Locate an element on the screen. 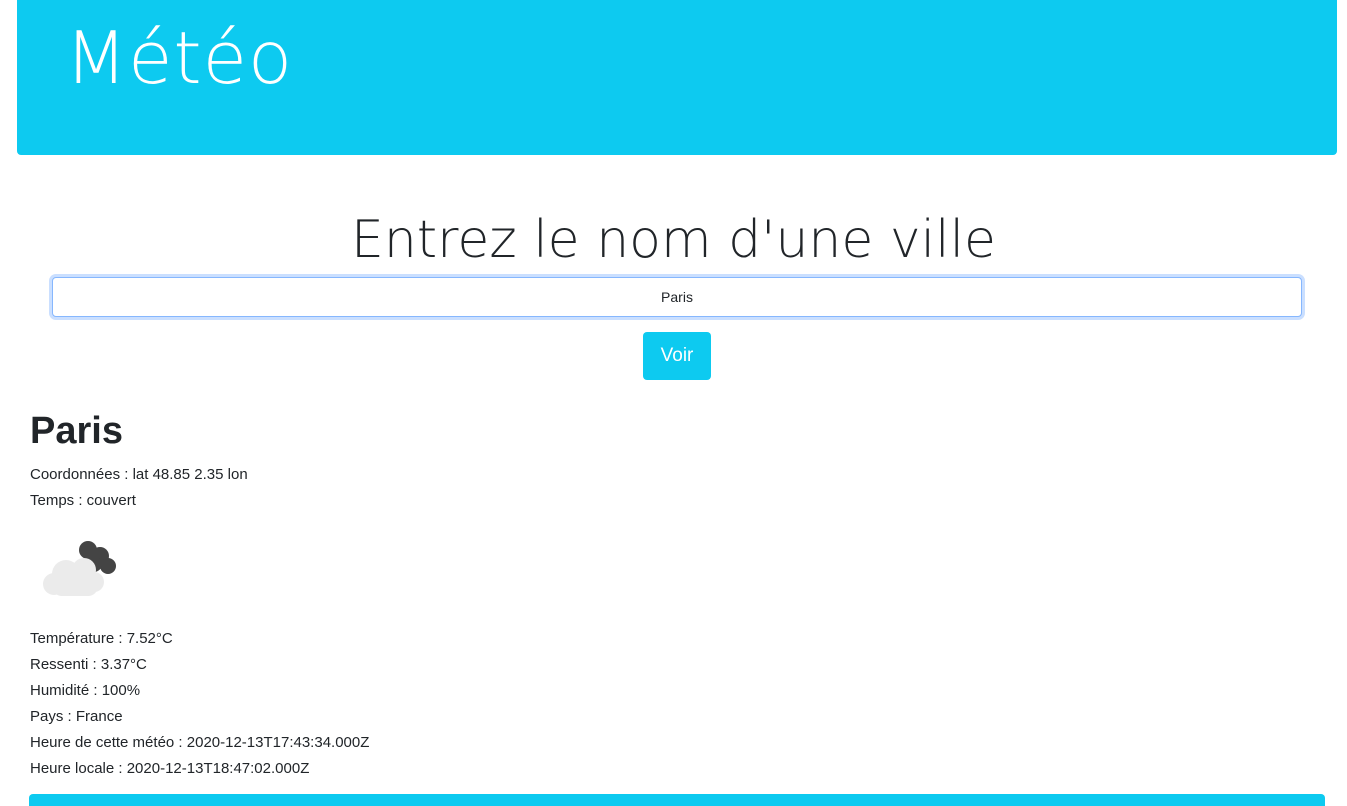  city-search-input is located at coordinates (677, 297).